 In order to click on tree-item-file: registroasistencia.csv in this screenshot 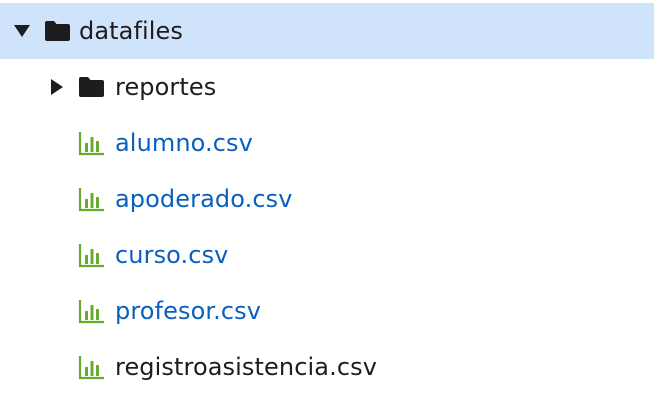, I will do `click(327, 367)`.